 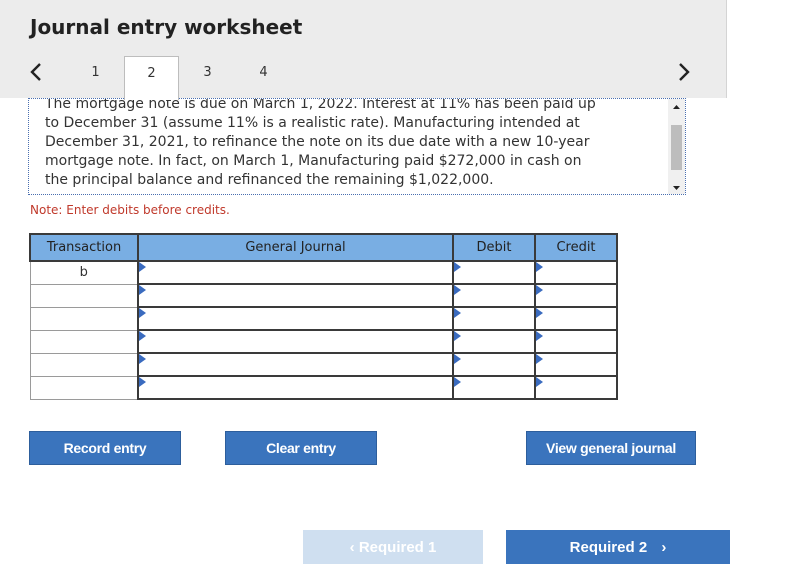 I want to click on transaction-cell: b, so click(x=84, y=272).